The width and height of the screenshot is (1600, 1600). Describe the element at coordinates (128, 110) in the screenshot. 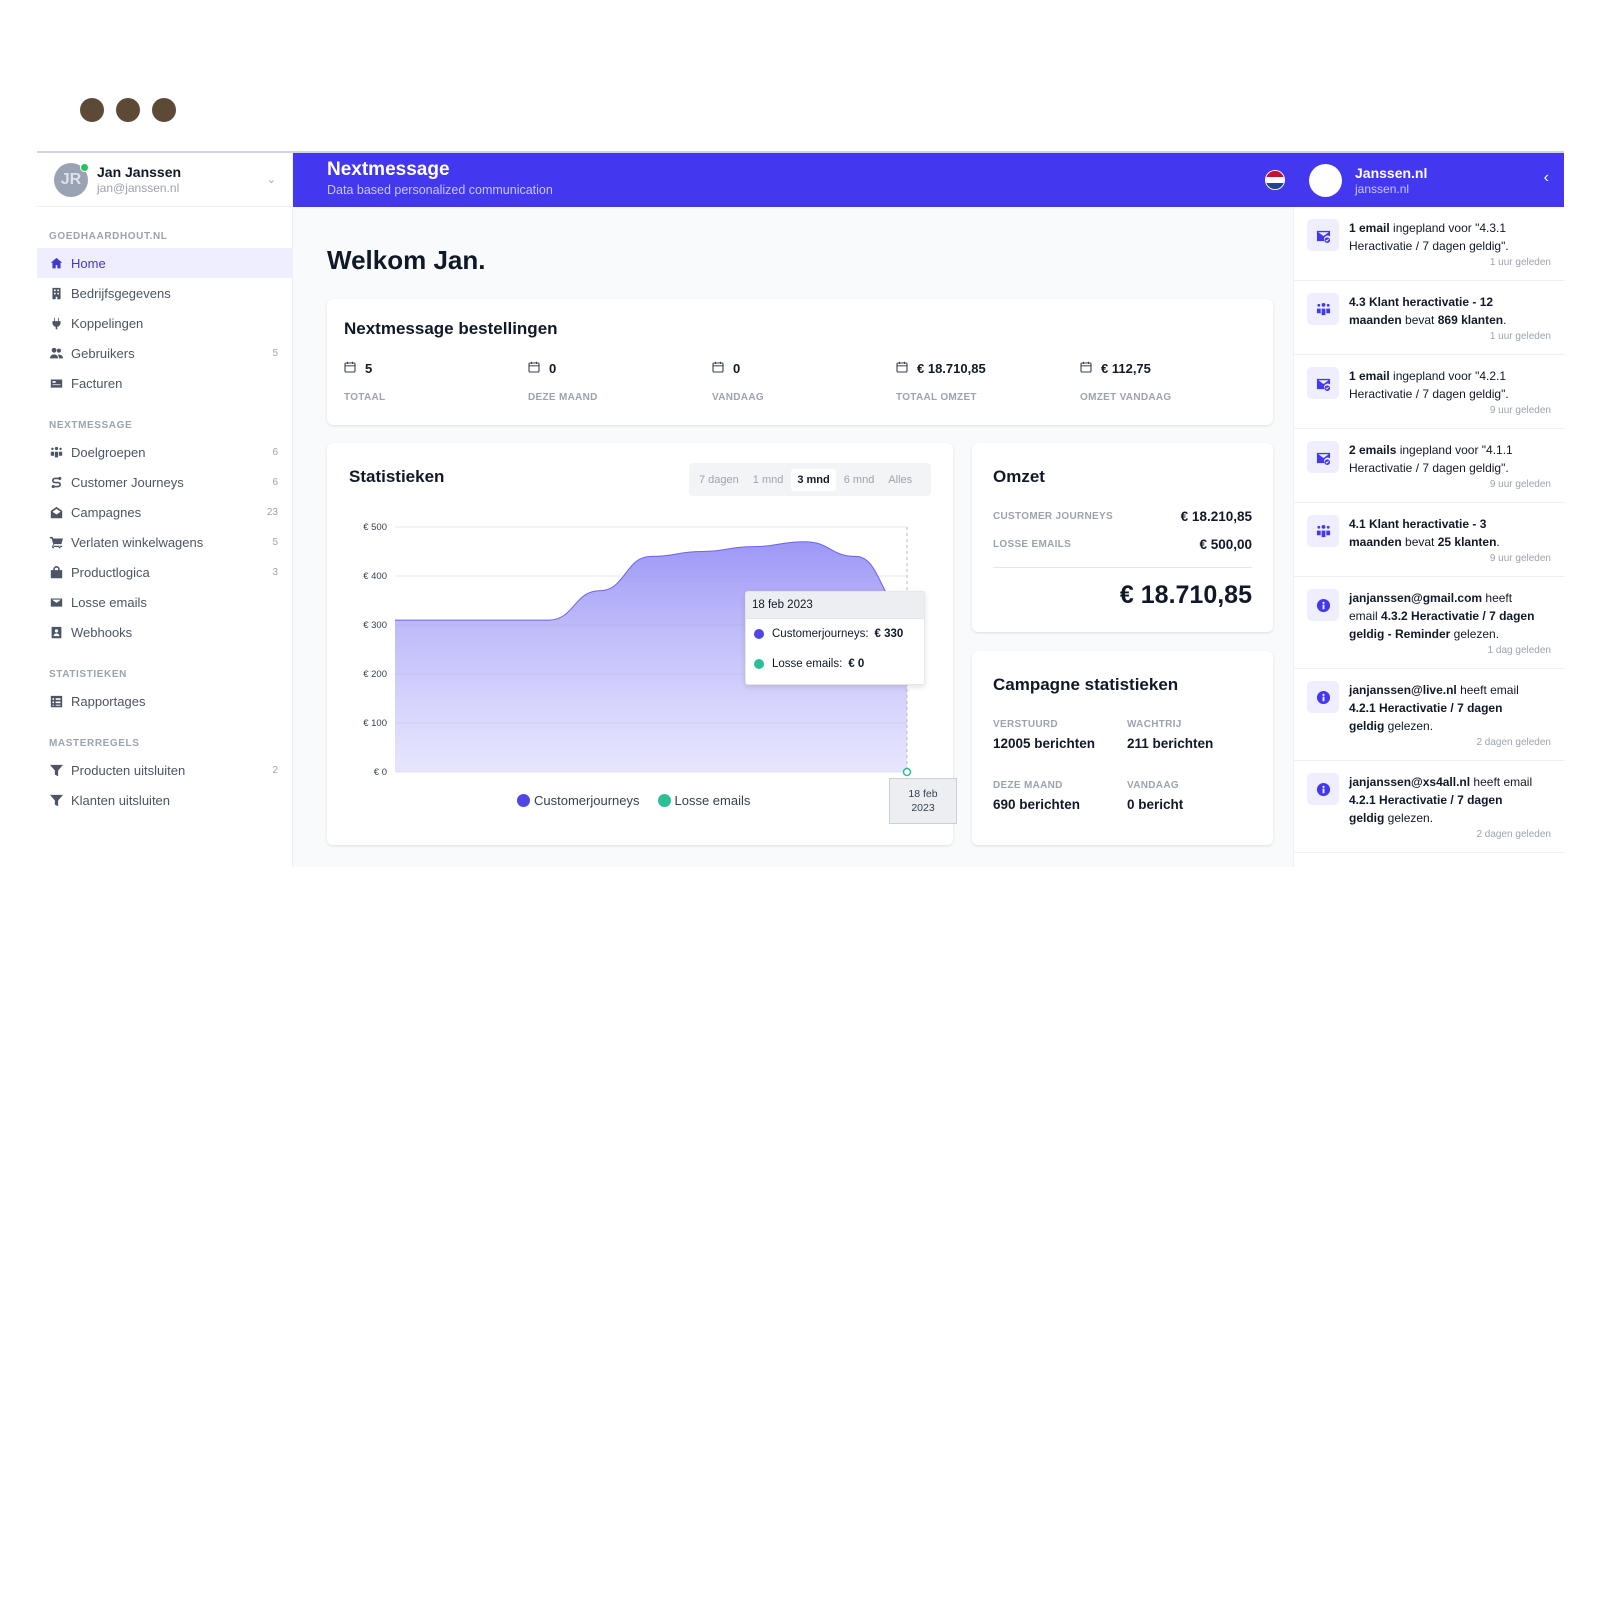

I see `window-dot-minimize` at that location.